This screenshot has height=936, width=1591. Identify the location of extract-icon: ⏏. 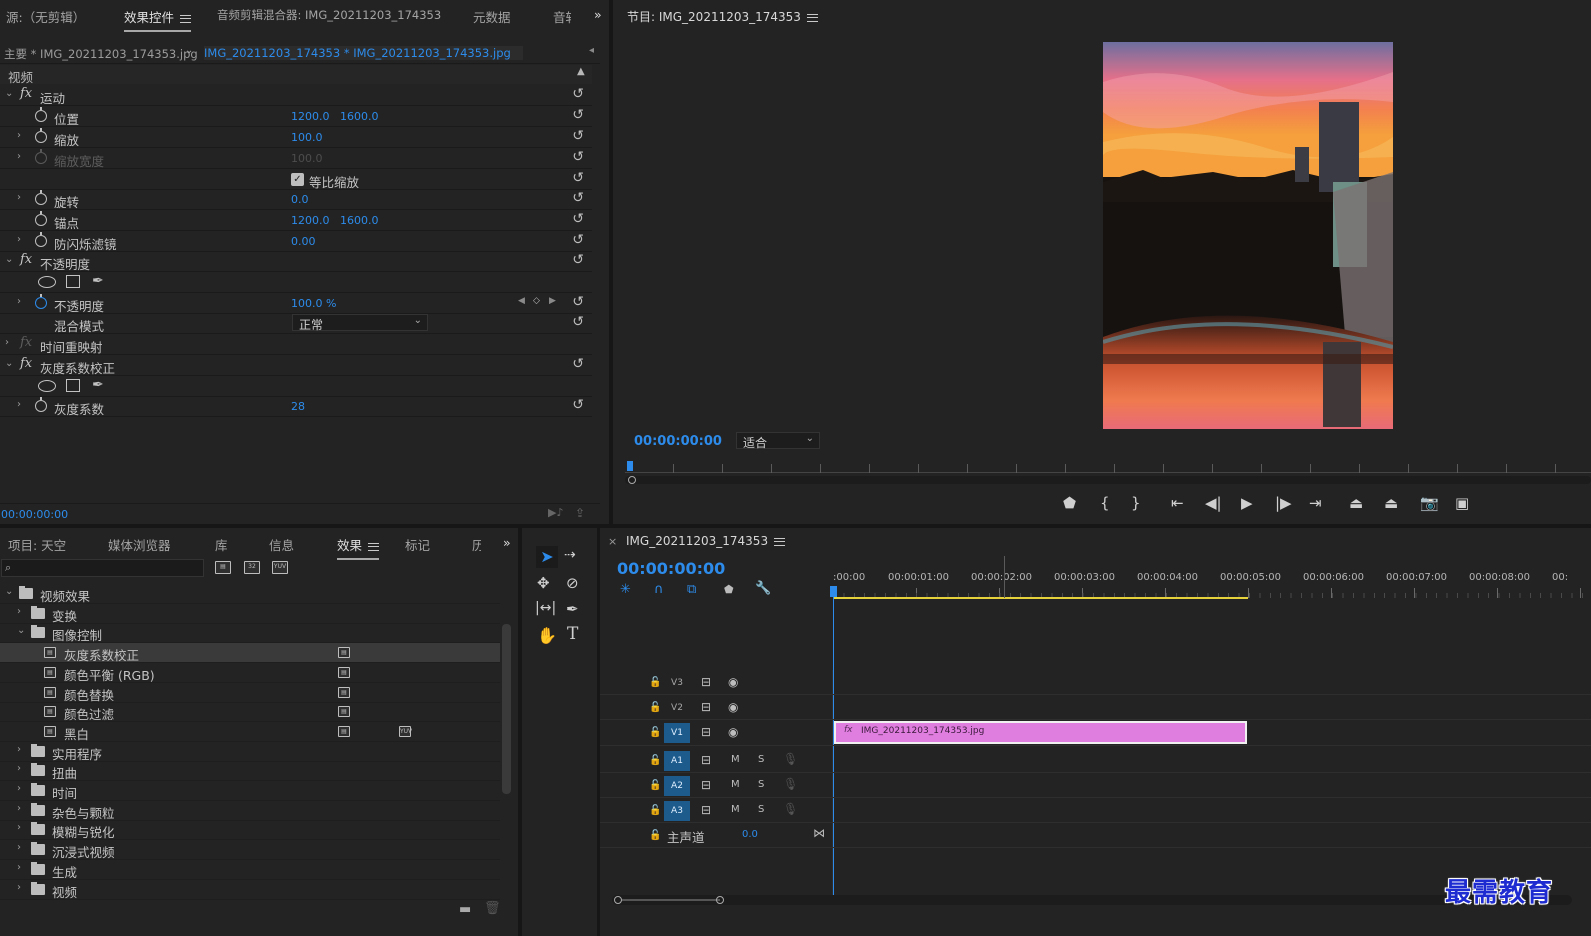
(1391, 503).